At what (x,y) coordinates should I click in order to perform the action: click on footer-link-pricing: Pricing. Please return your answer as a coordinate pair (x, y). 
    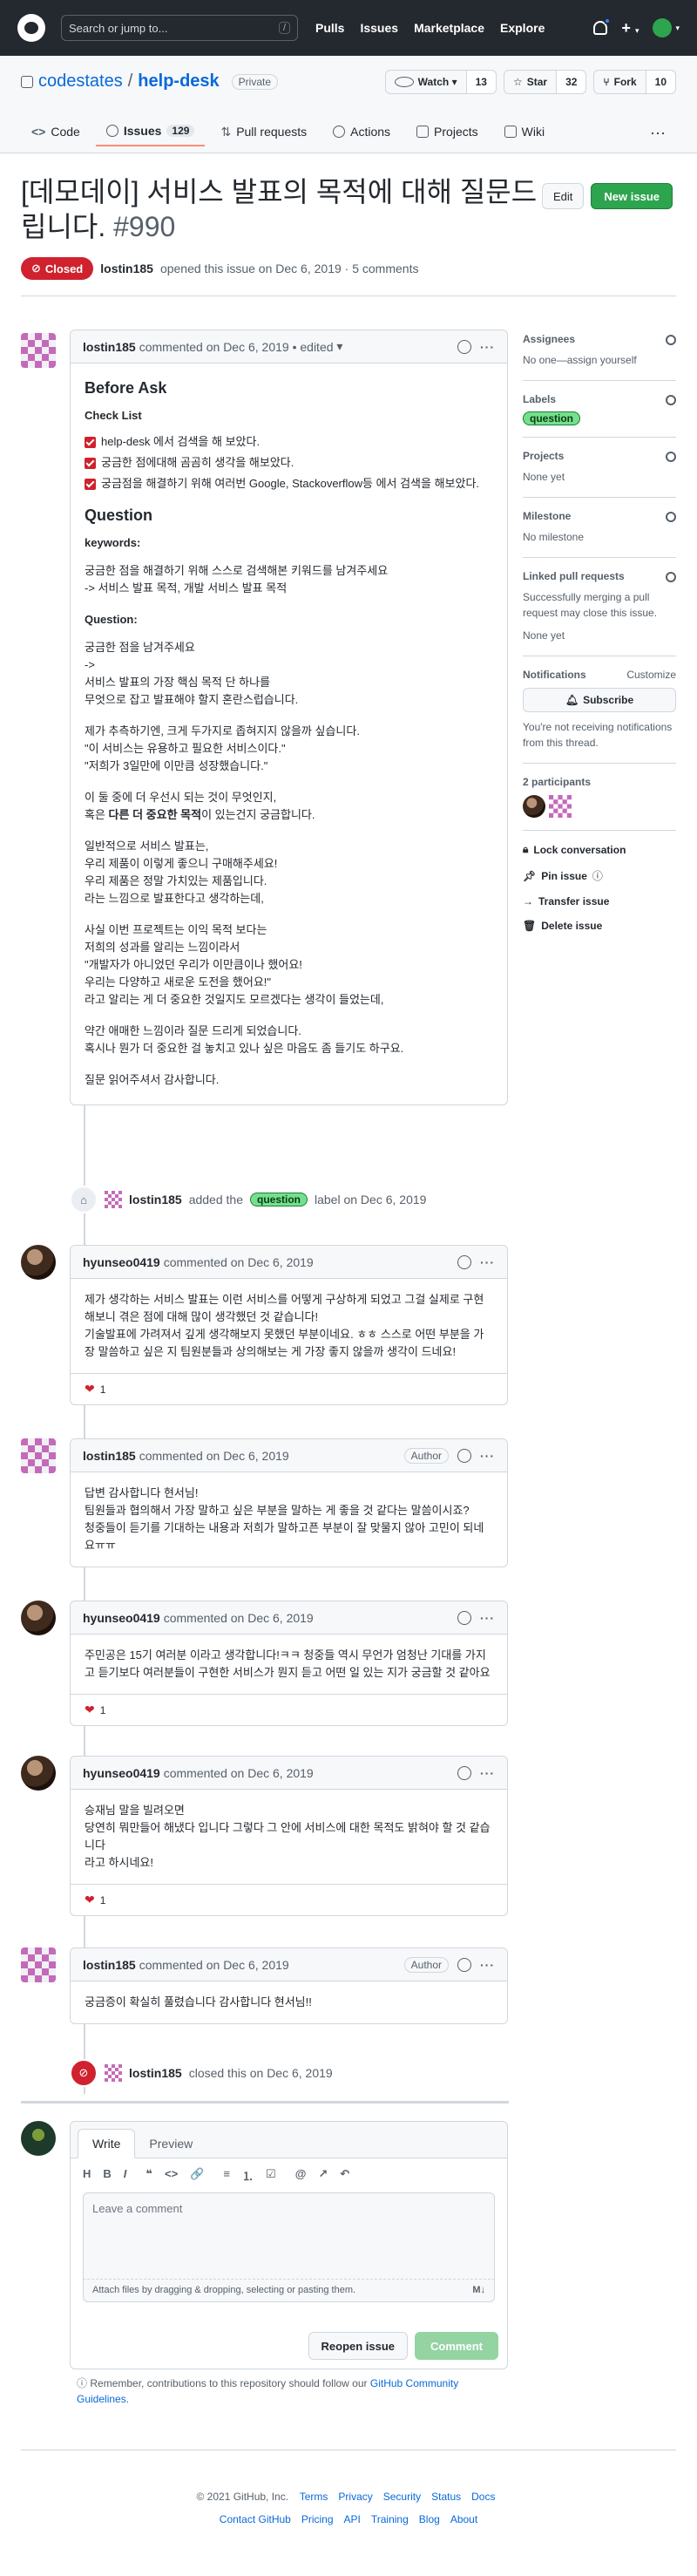
    Looking at the image, I should click on (317, 2519).